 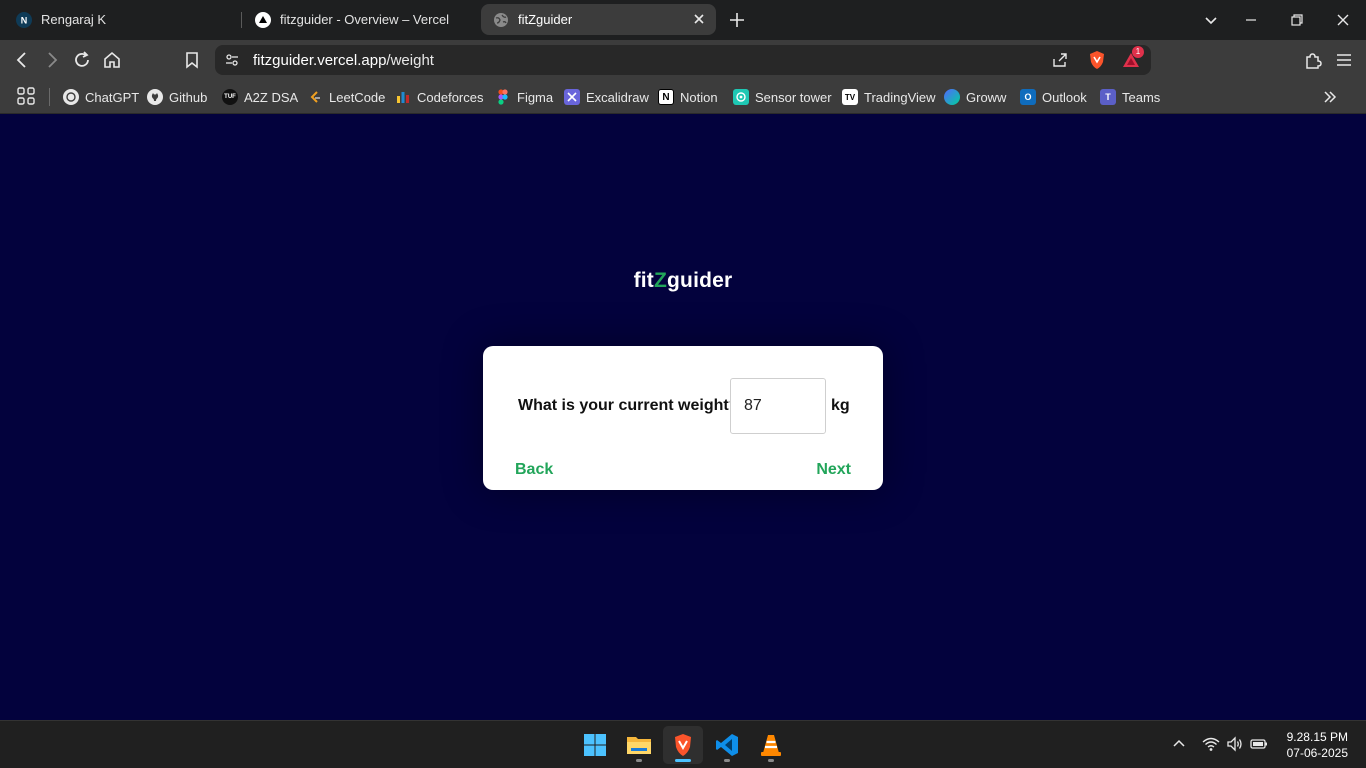 I want to click on weight-question-label: What is your current weight?, so click(x=628, y=405).